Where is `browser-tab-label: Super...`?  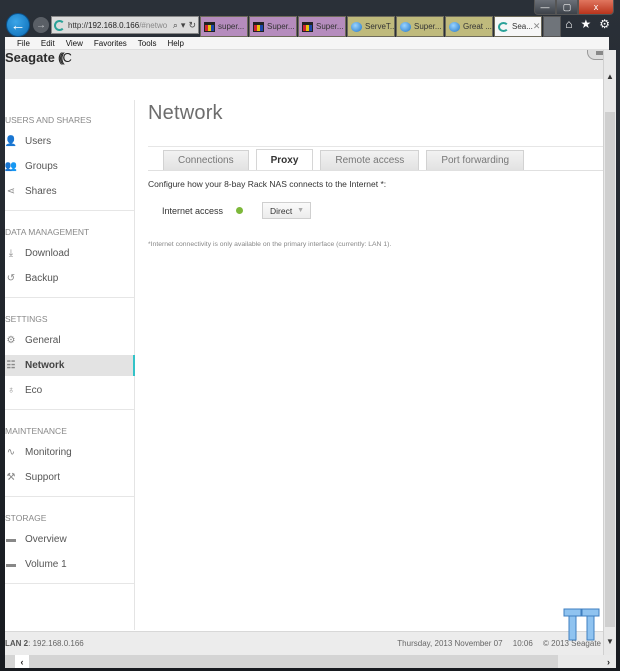
browser-tab-label: Super... is located at coordinates (330, 26).